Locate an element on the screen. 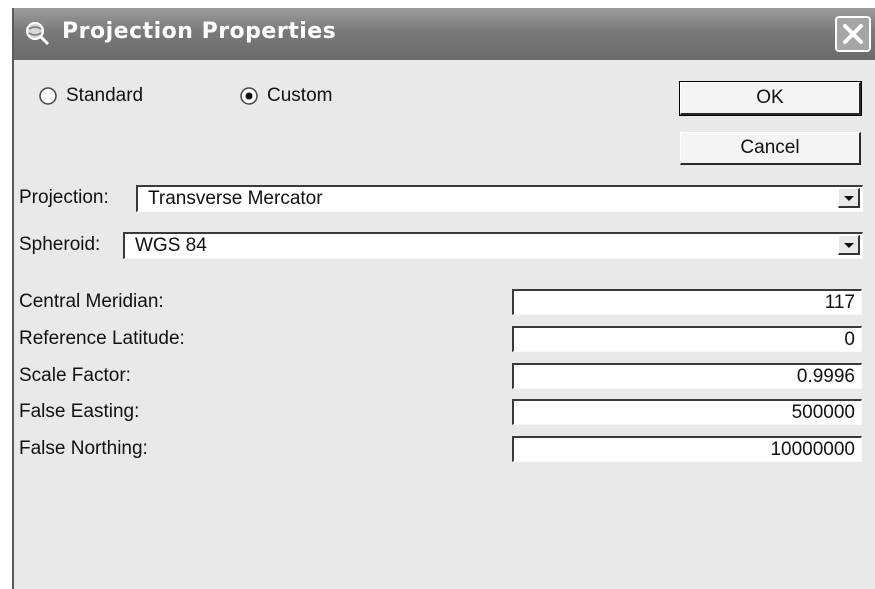  spheroid-value: WGS 84 is located at coordinates (171, 245).